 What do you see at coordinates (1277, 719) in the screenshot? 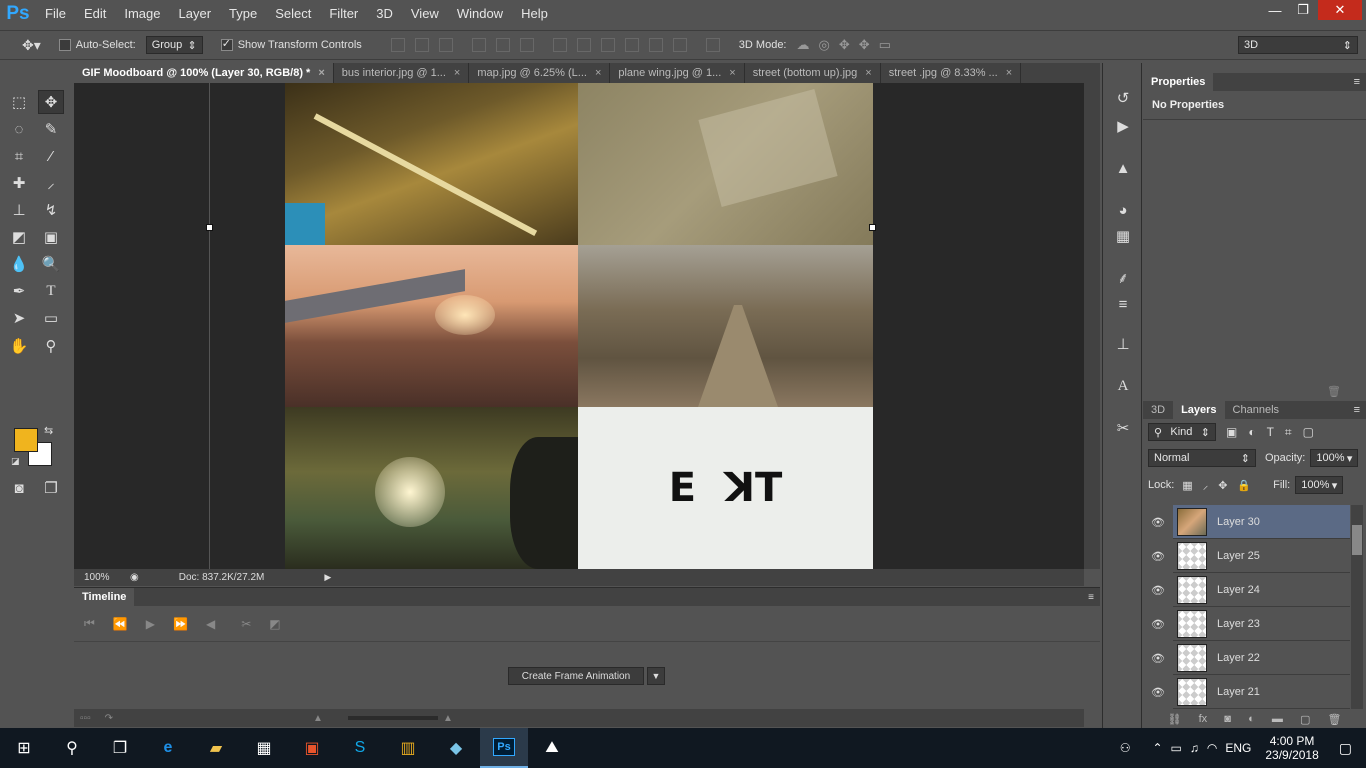
I see `new-group-icon: ▬` at bounding box center [1277, 719].